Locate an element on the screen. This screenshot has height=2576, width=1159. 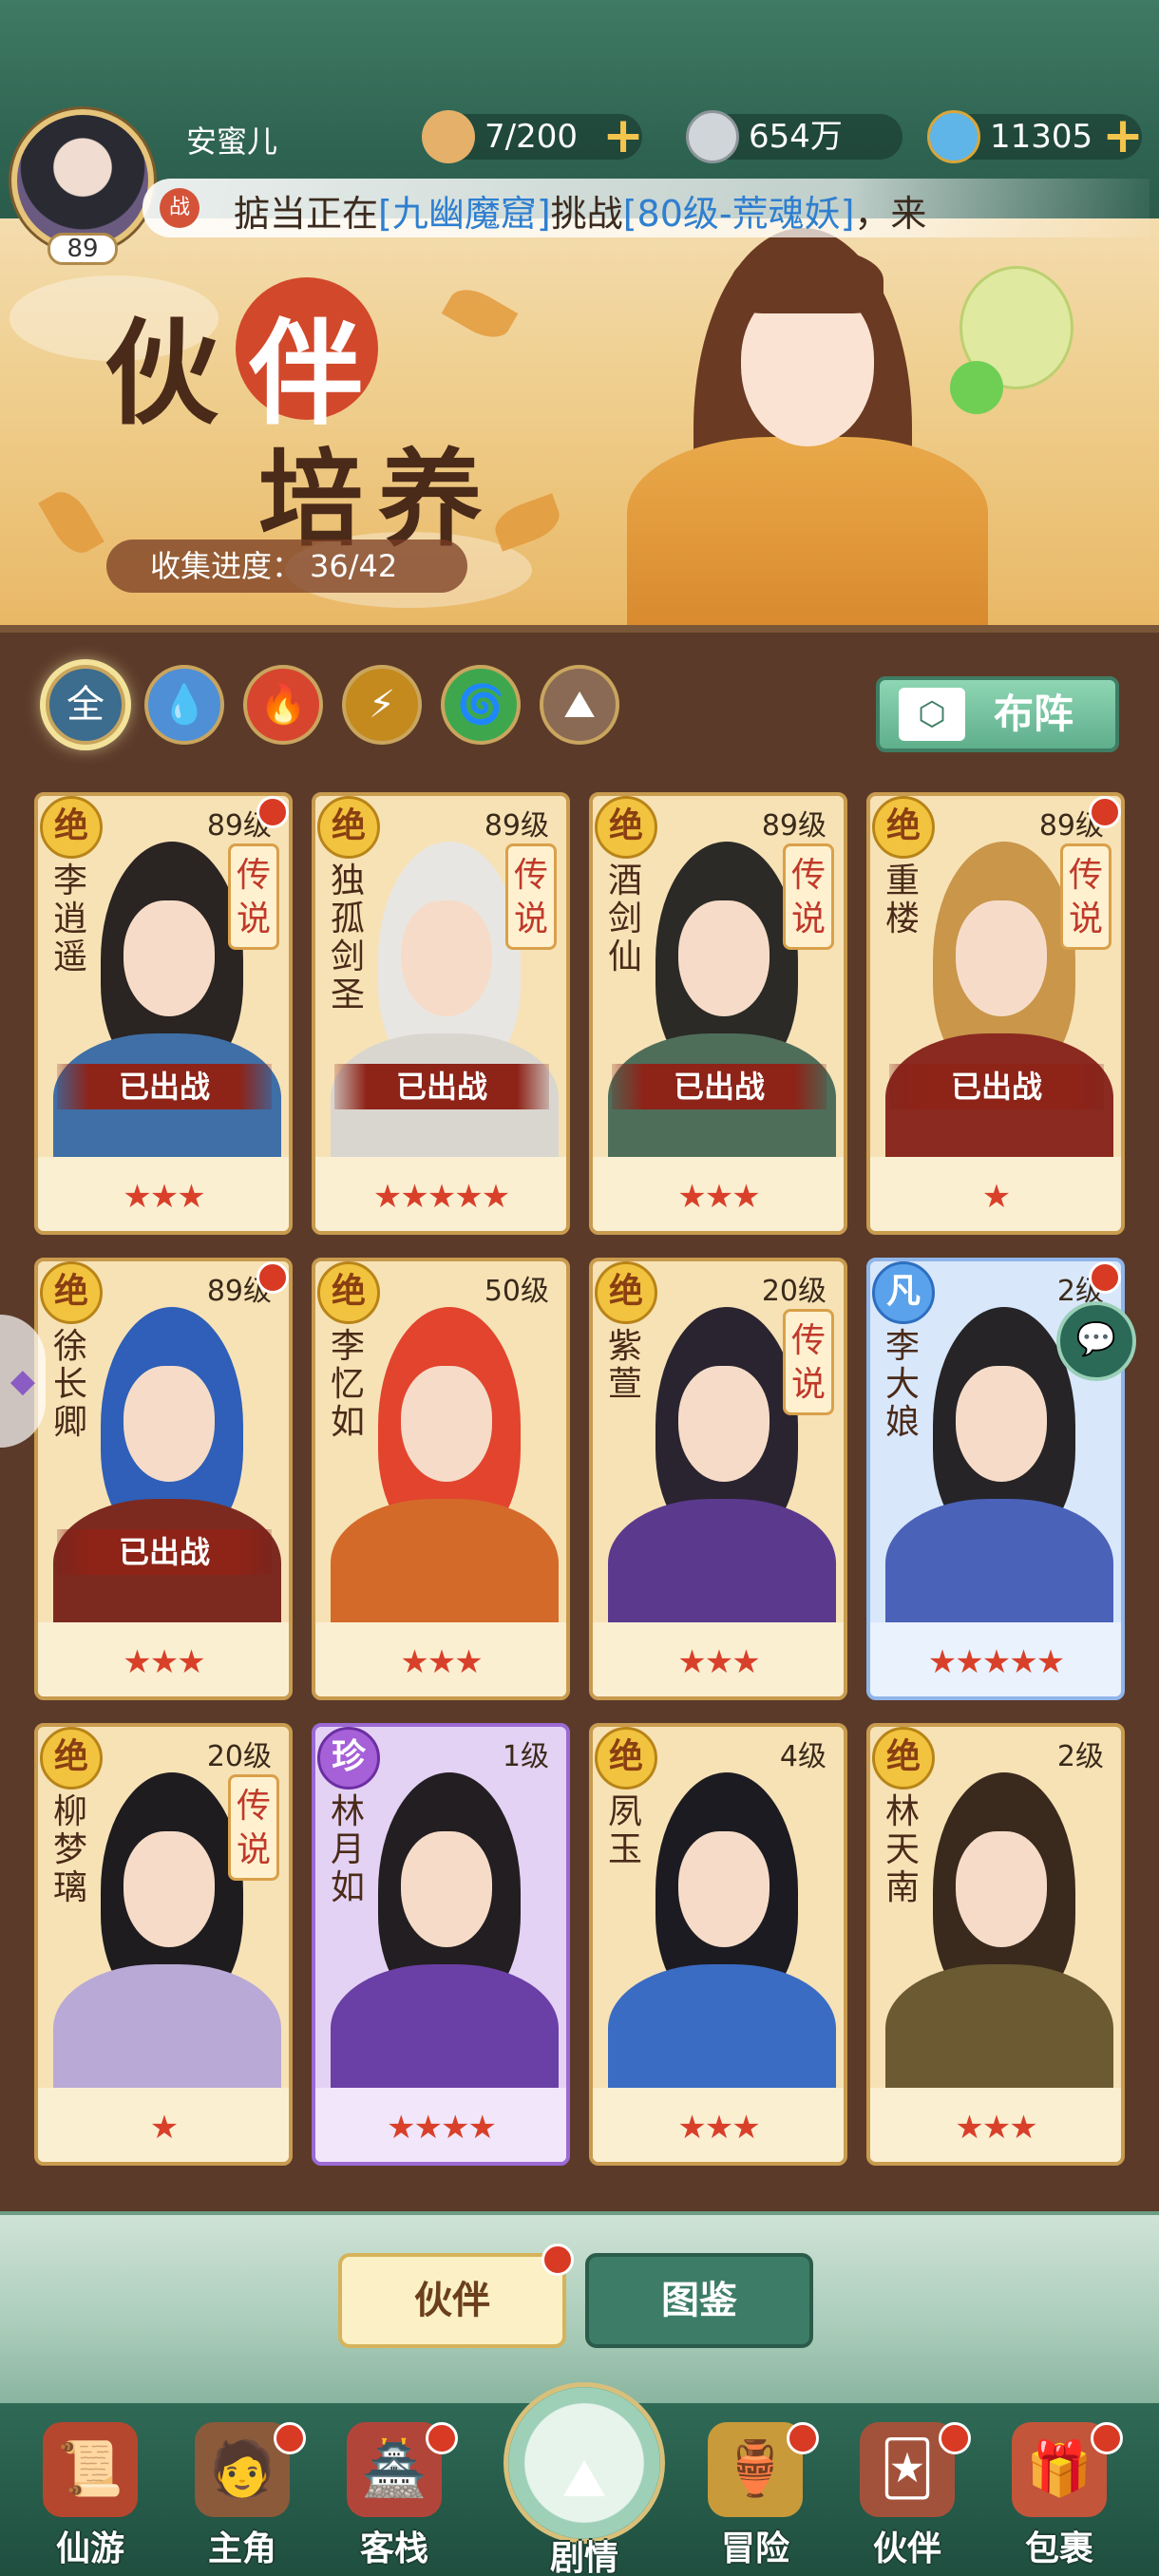
tab-partners: 伙伴 is located at coordinates (456, 2296).